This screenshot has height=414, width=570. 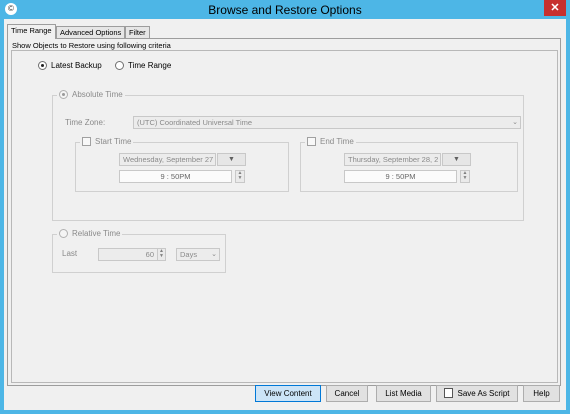 I want to click on latest-backup-radio: Latest Backup, so click(x=70, y=65).